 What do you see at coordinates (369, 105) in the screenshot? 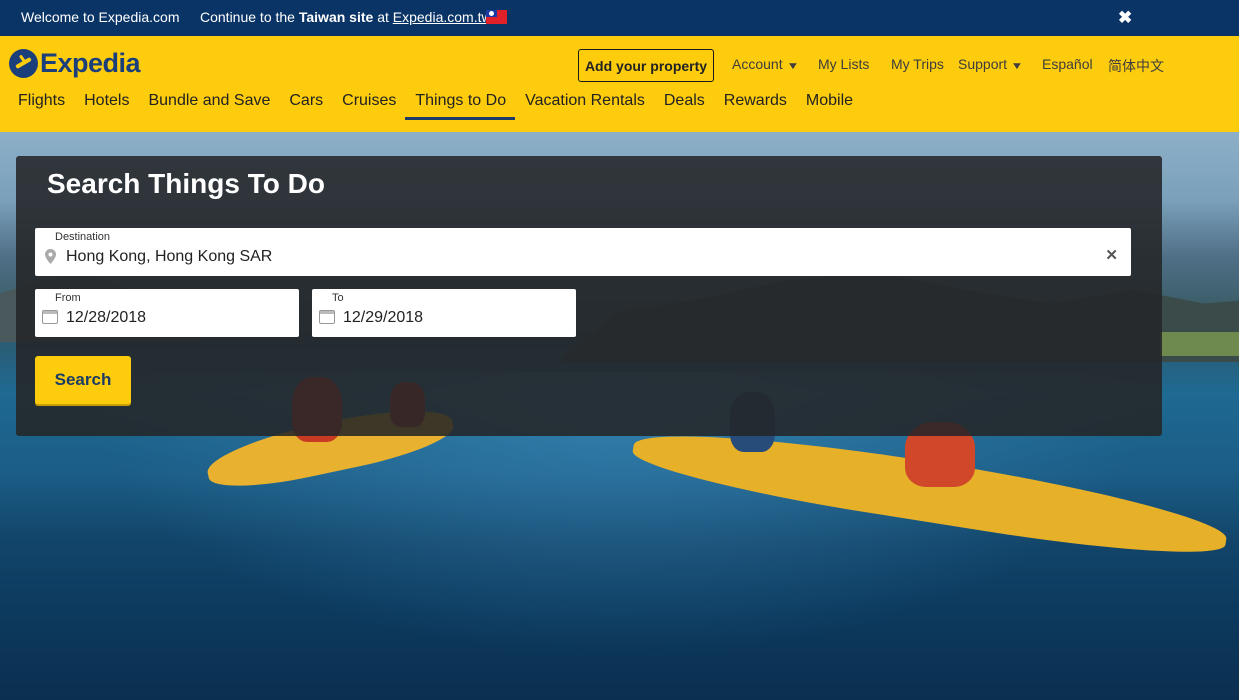
I see `nav-cruises: Cruises` at bounding box center [369, 105].